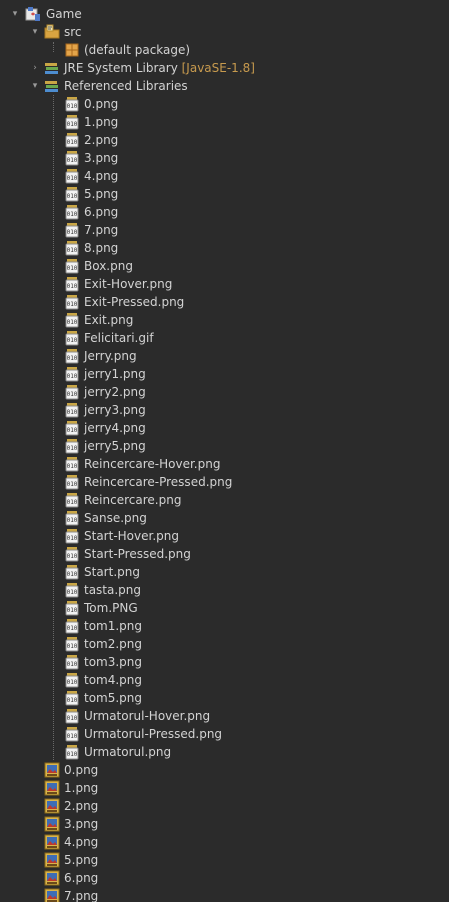 The width and height of the screenshot is (449, 902). Describe the element at coordinates (224, 122) in the screenshot. I see `tree-item-referenced-jar: 010 1.png` at that location.